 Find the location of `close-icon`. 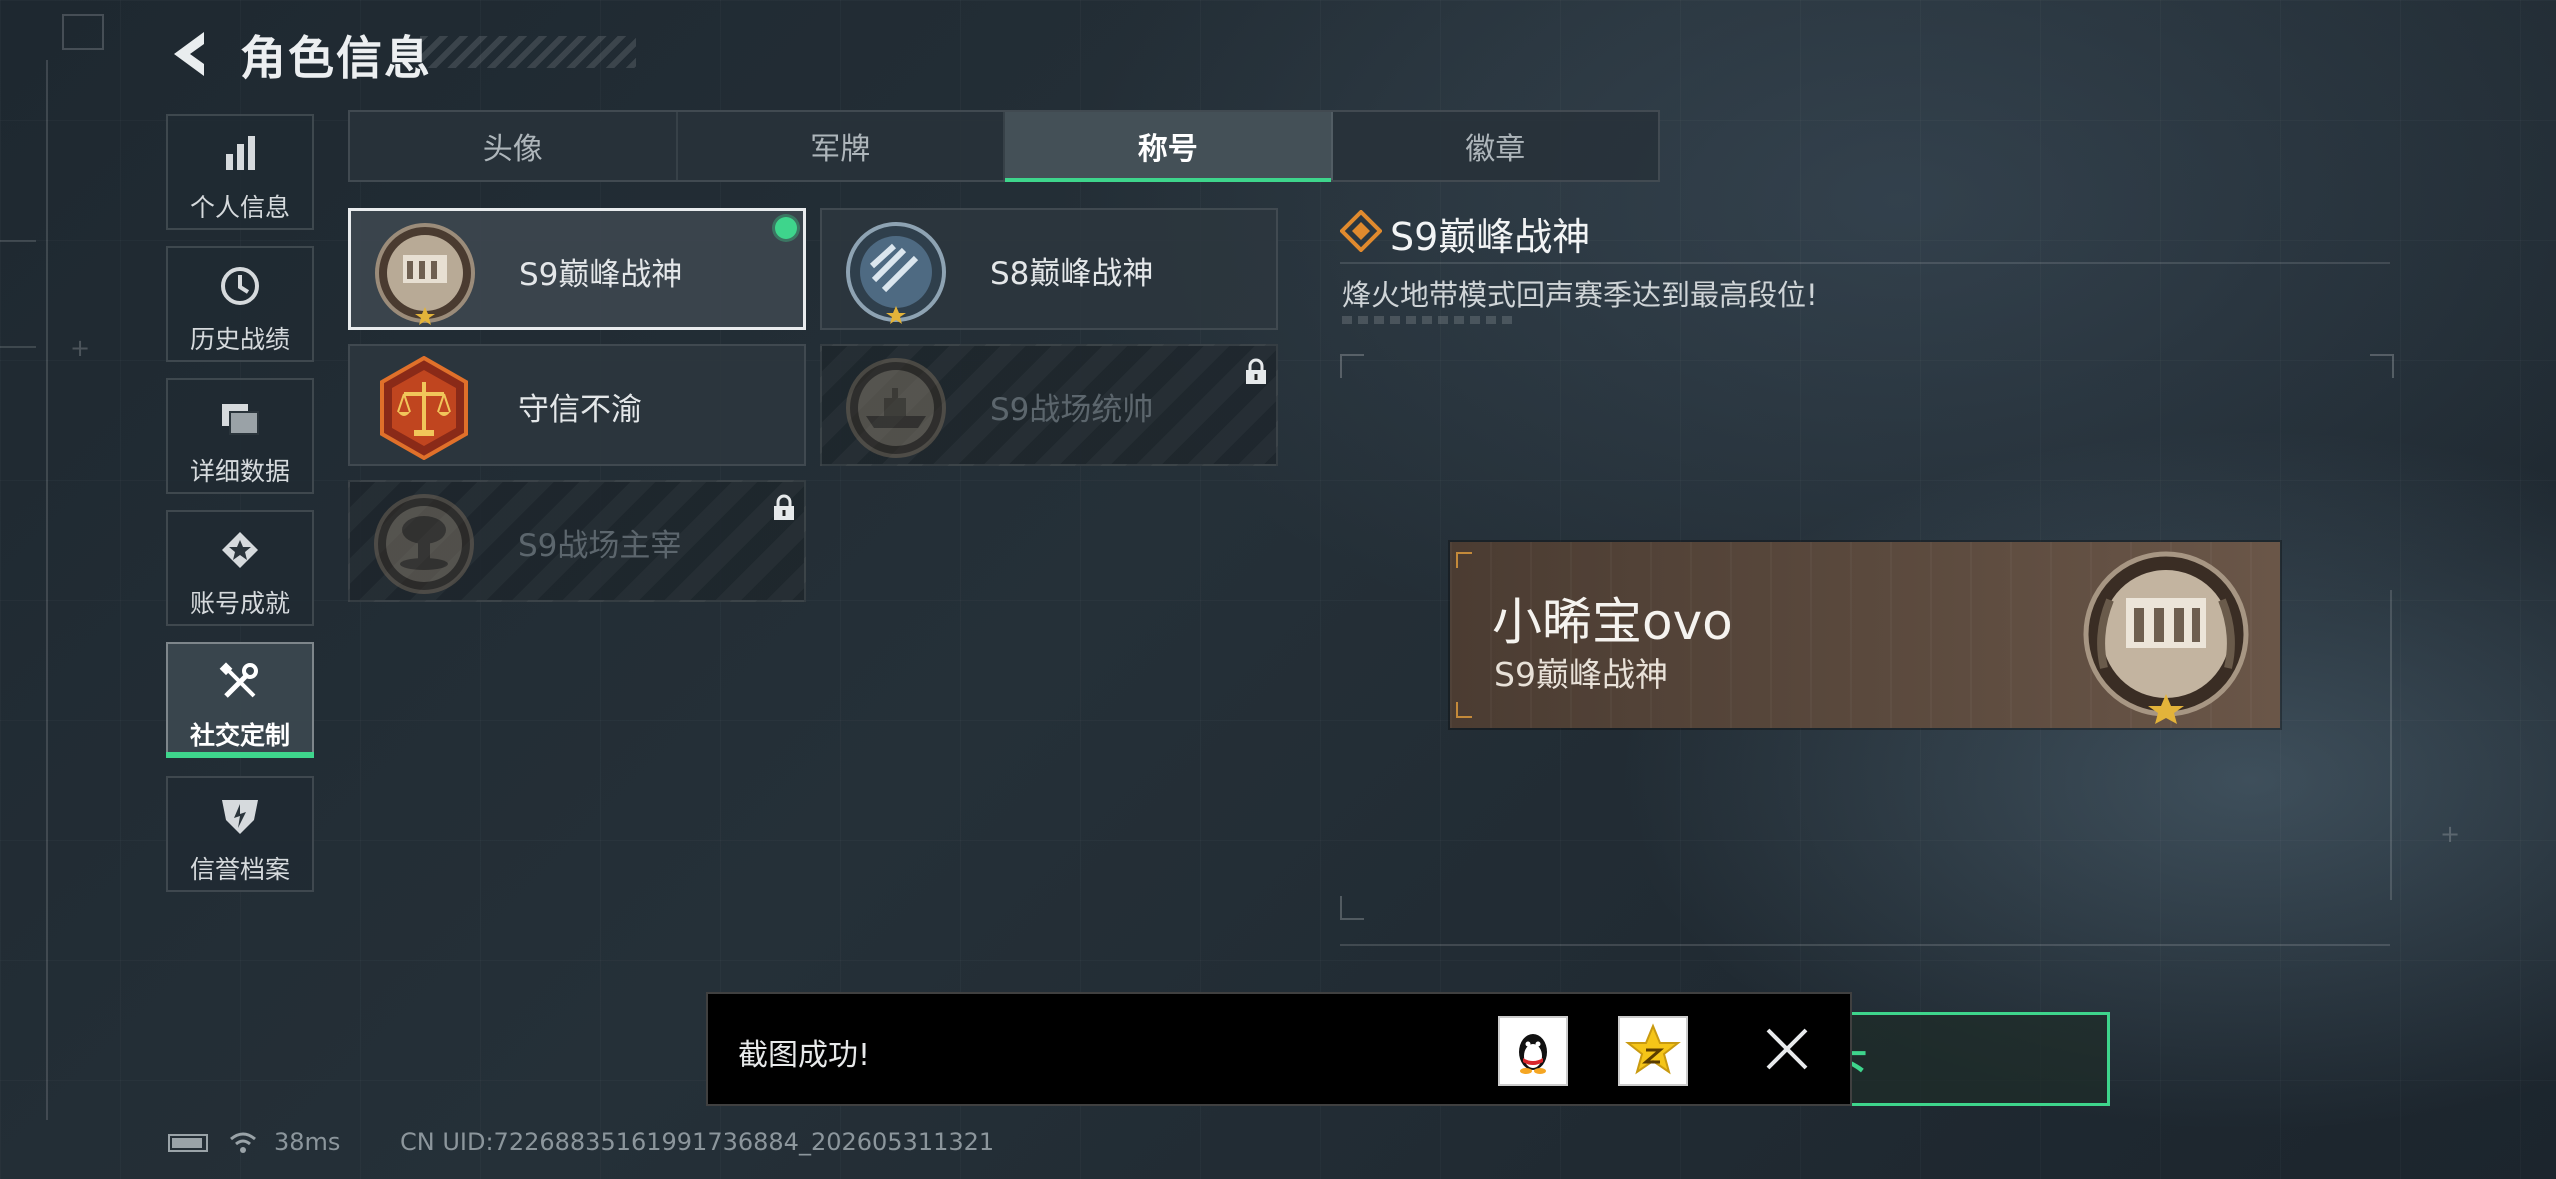

close-icon is located at coordinates (1787, 1049).